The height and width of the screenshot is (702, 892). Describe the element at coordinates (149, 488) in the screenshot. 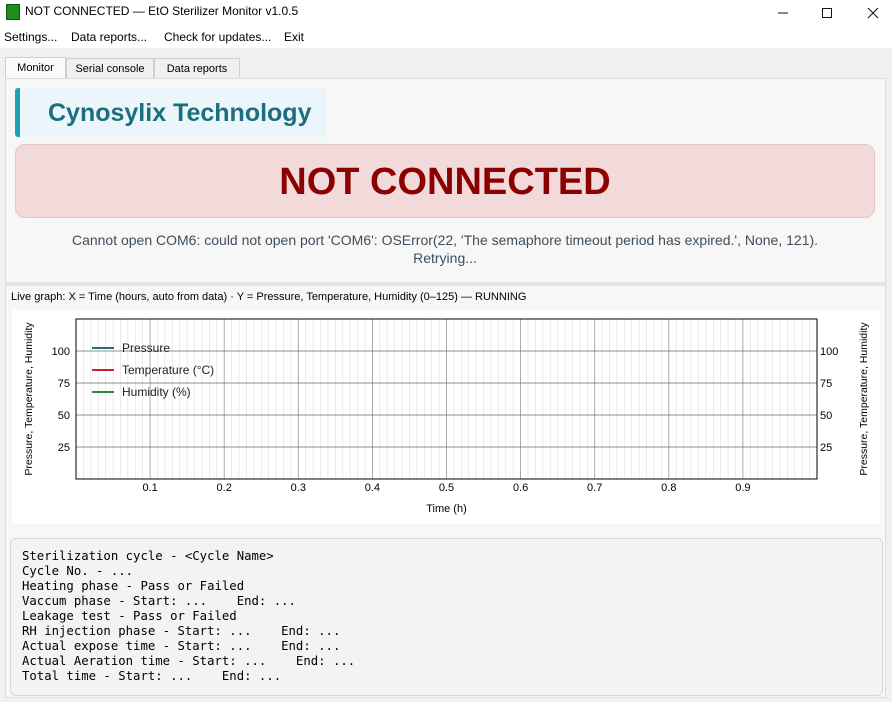

I see `x-tick-label: 0.1` at that location.